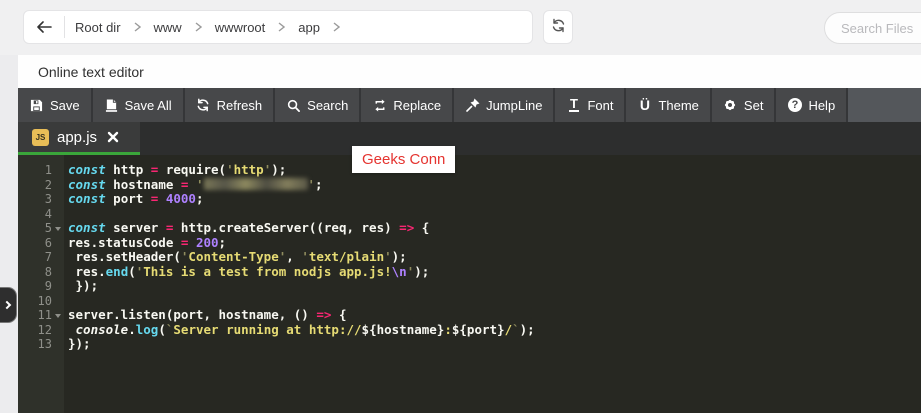 The width and height of the screenshot is (921, 413). I want to click on refresh-button: Refresh, so click(230, 105).